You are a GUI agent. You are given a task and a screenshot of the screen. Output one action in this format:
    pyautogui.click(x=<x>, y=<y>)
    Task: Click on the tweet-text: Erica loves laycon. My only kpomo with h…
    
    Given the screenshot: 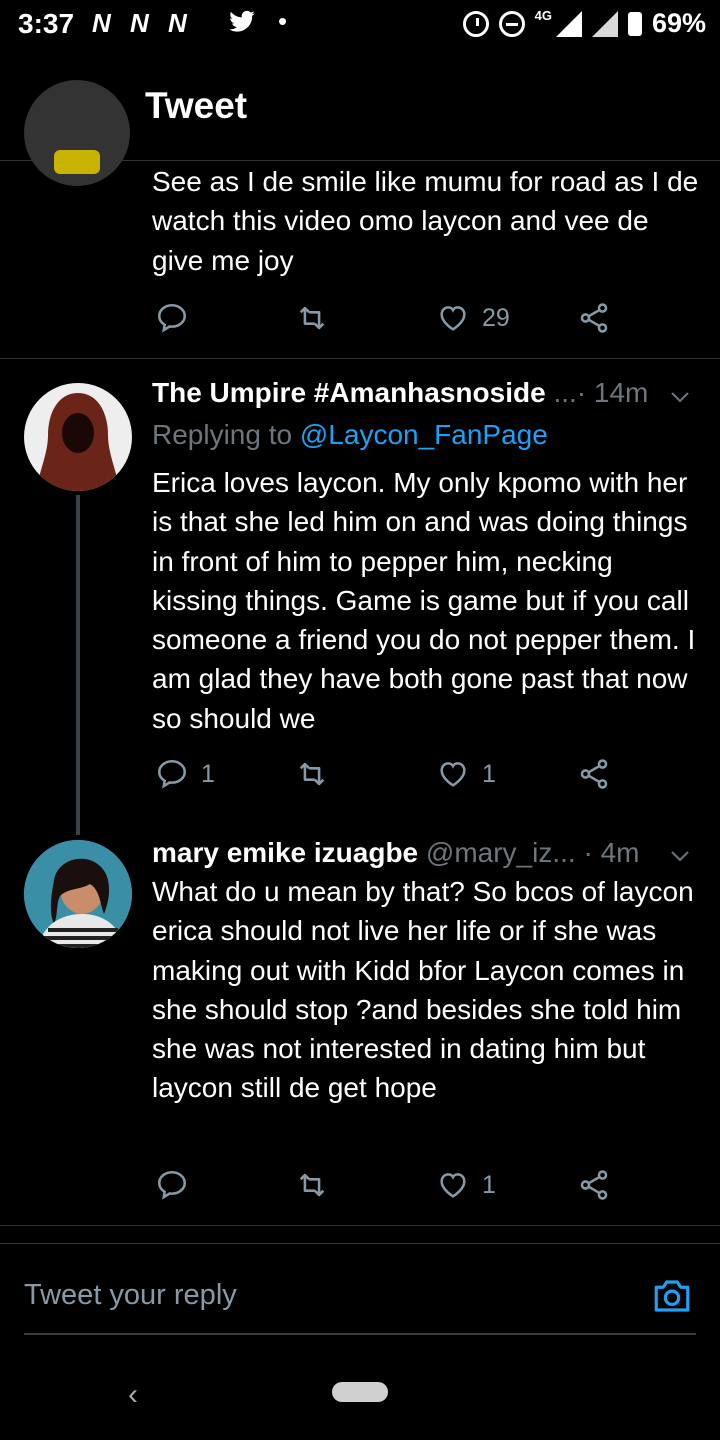 What is the action you would take?
    pyautogui.click(x=424, y=600)
    